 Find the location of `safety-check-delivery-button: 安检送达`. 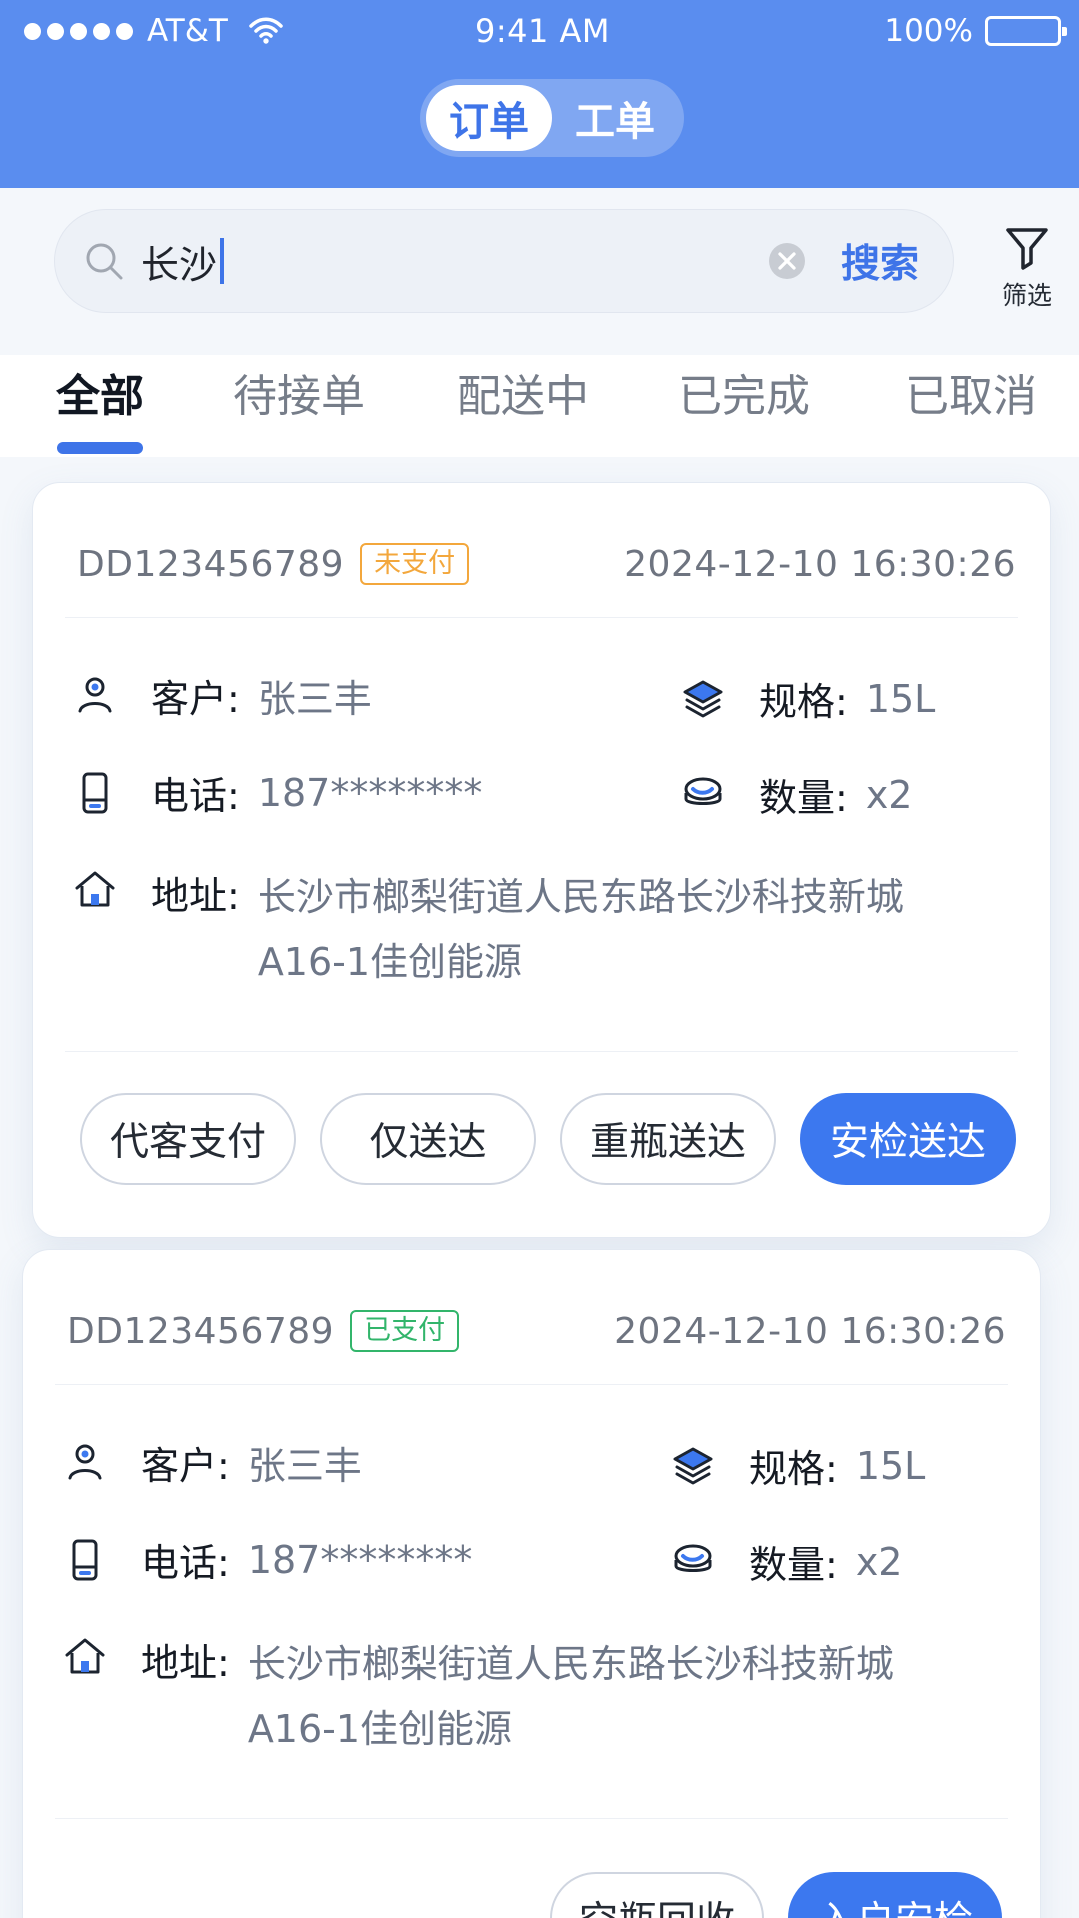

safety-check-delivery-button: 安检送达 is located at coordinates (908, 1139).